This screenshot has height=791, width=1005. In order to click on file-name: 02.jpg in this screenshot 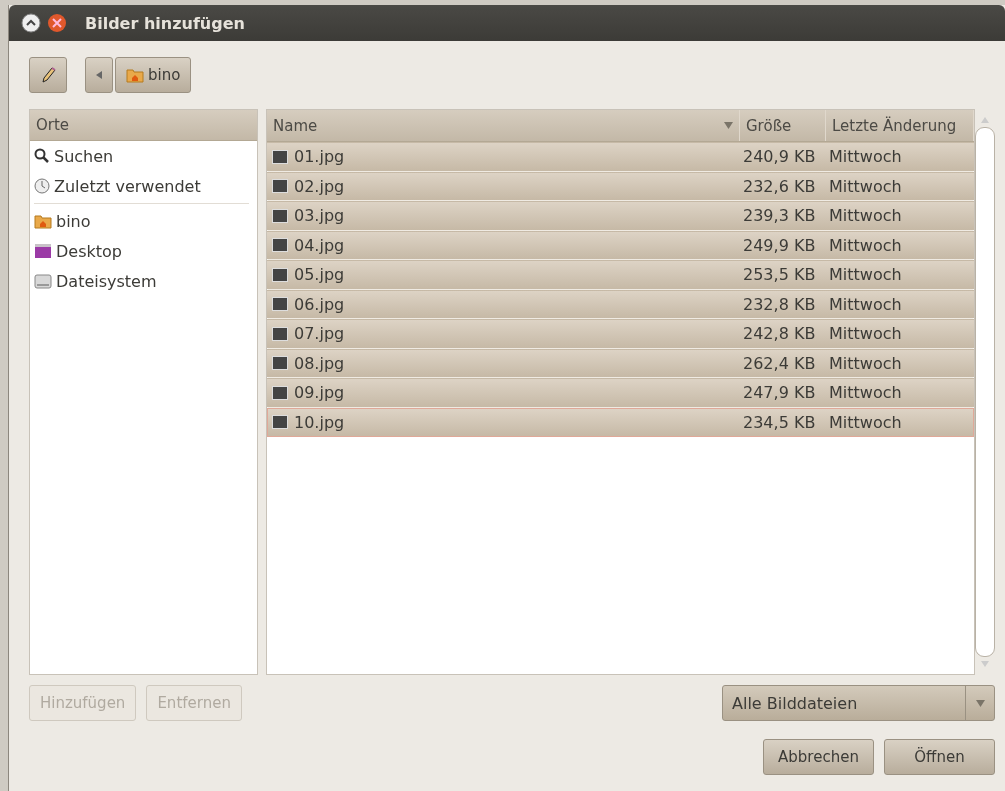, I will do `click(319, 186)`.